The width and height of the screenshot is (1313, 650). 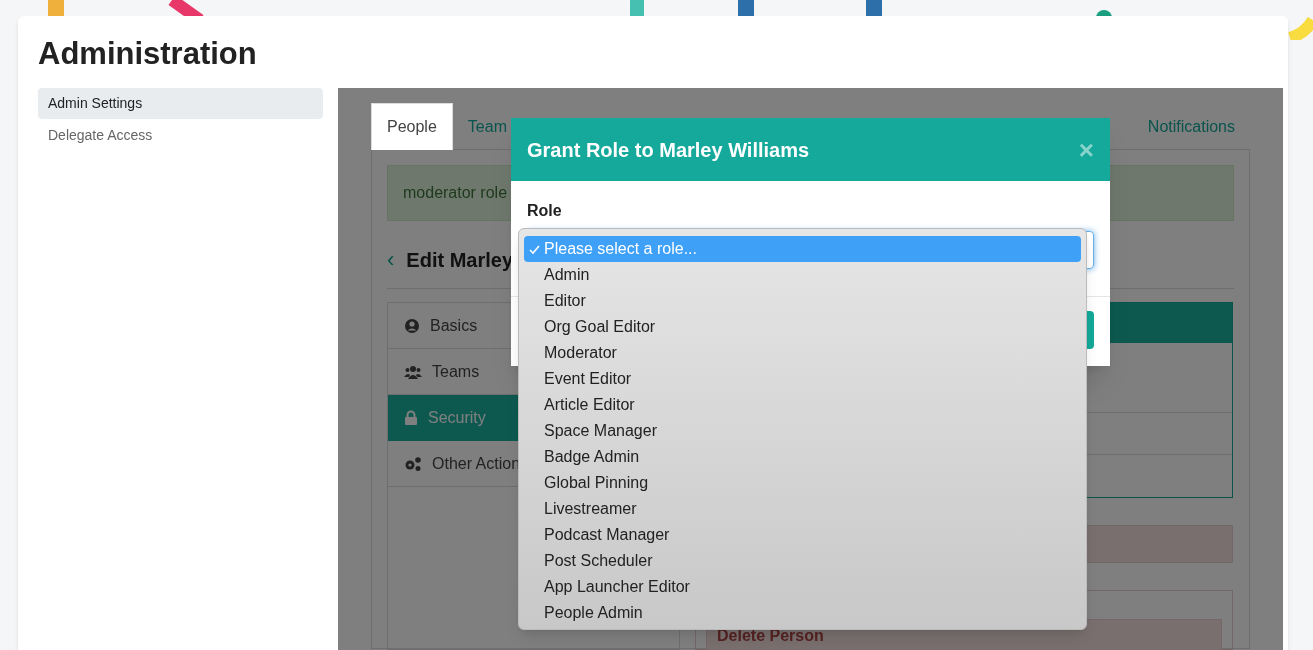 What do you see at coordinates (545, 211) in the screenshot?
I see `field-label: Role` at bounding box center [545, 211].